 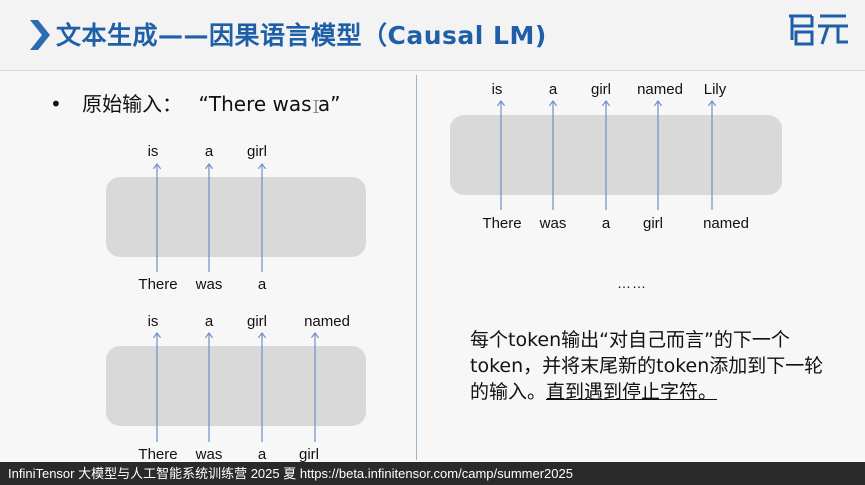 What do you see at coordinates (632, 392) in the screenshot?
I see `description-underlined: 直到遇到停止字符。` at bounding box center [632, 392].